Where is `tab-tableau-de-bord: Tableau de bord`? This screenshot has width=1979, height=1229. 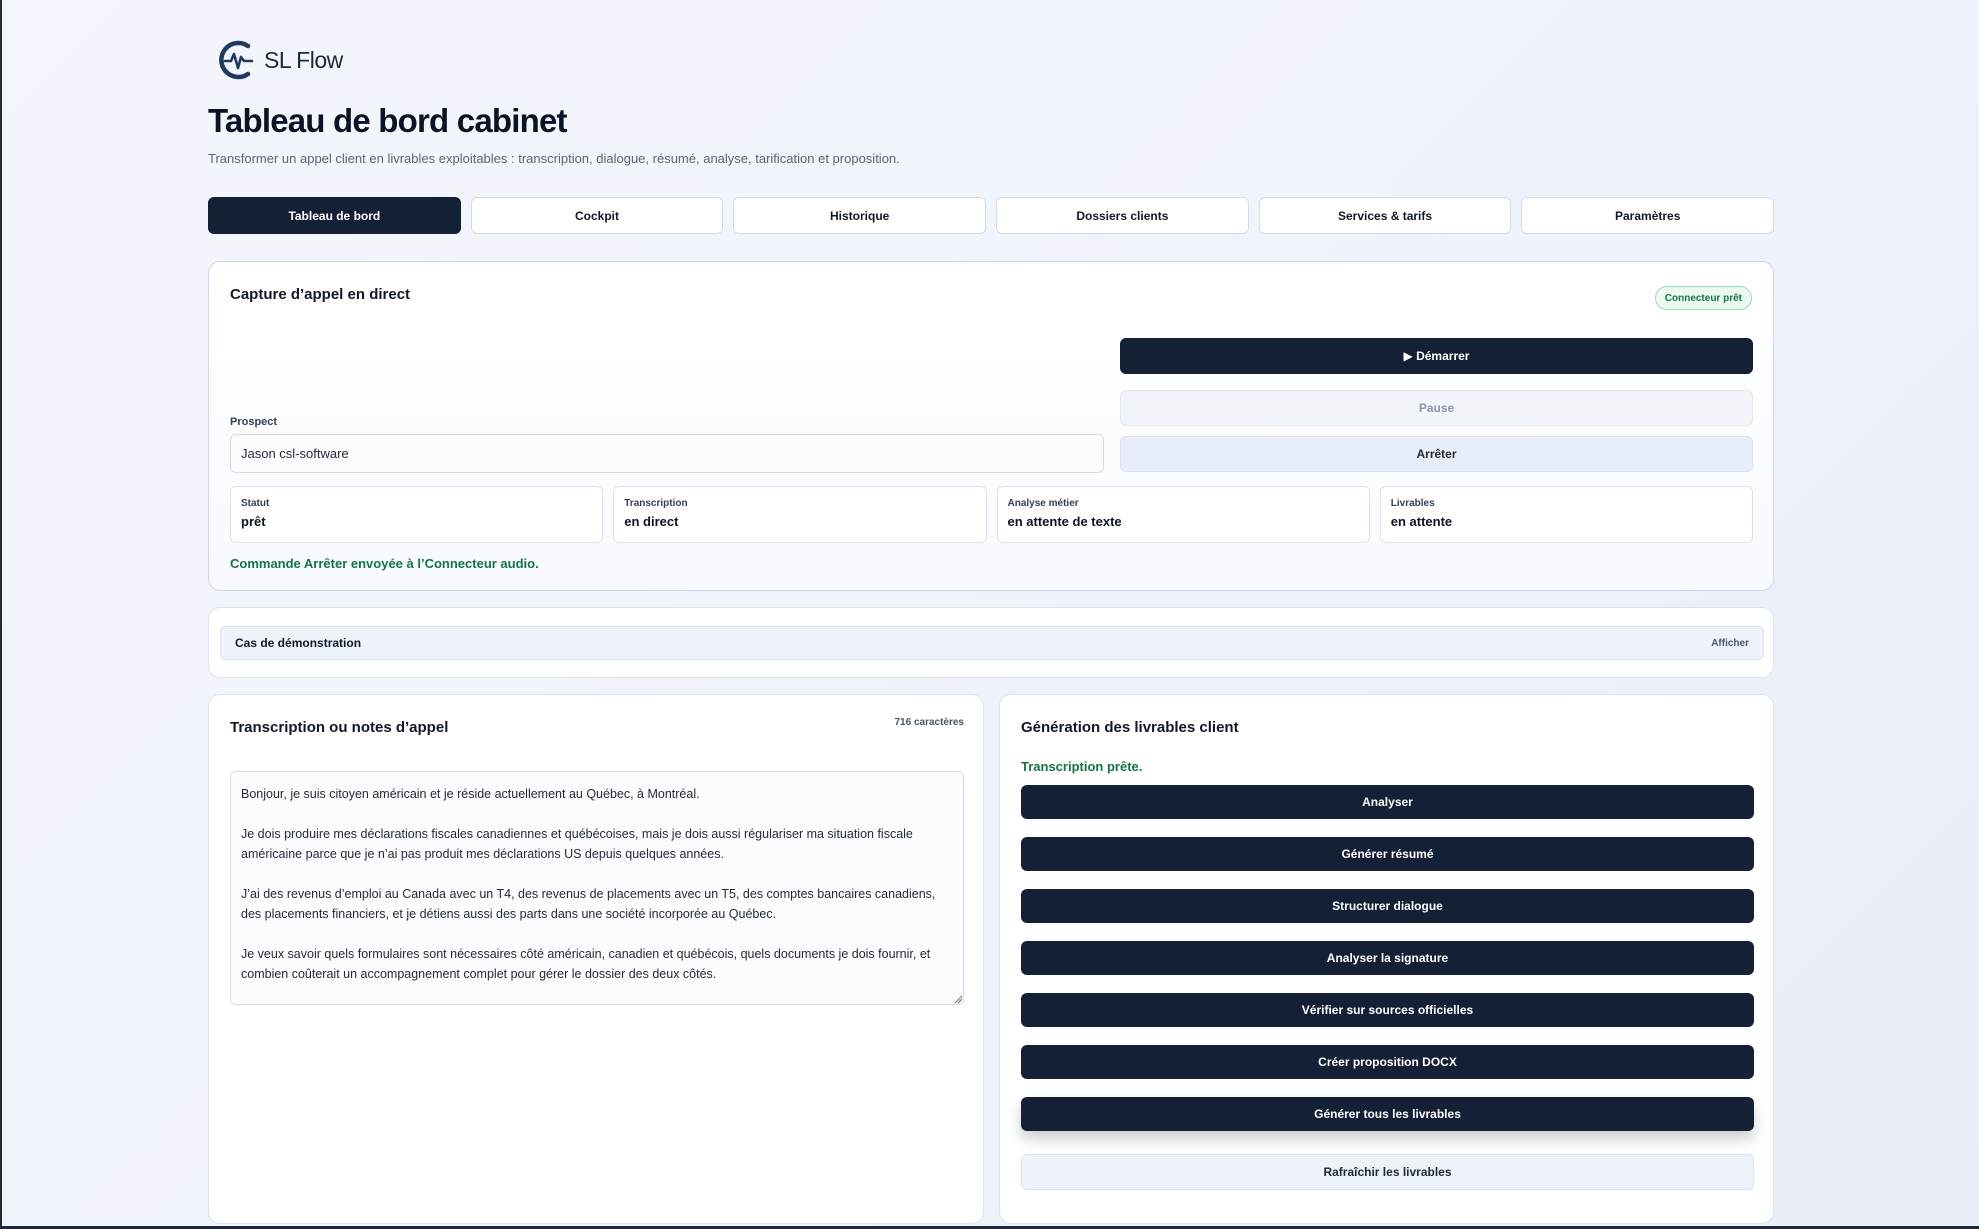
tab-tableau-de-bord: Tableau de bord is located at coordinates (334, 215).